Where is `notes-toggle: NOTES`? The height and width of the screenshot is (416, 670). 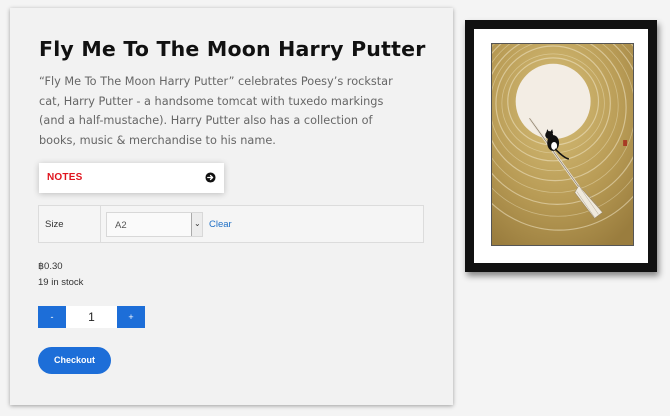 notes-toggle: NOTES is located at coordinates (131, 178).